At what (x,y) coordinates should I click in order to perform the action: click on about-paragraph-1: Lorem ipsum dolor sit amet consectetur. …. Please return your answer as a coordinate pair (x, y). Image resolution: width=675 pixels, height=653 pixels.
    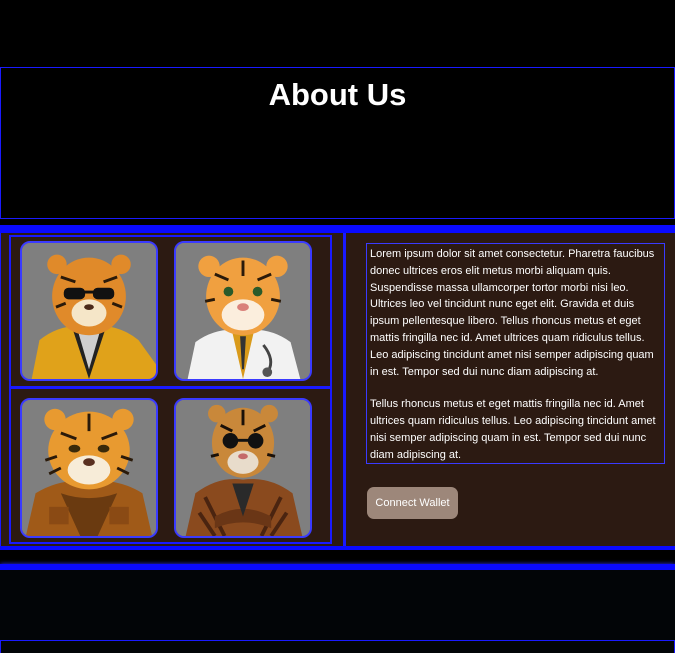
    Looking at the image, I should click on (512, 313).